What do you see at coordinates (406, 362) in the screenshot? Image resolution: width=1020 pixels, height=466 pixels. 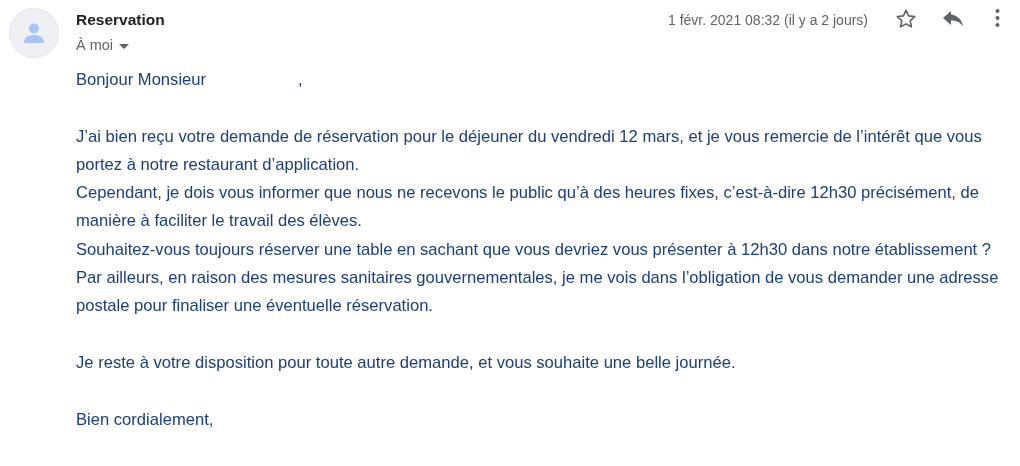 I see `body-paragraph: Je reste à votre disposition pour toute autre demande, et vous souhaite une belle journée.` at bounding box center [406, 362].